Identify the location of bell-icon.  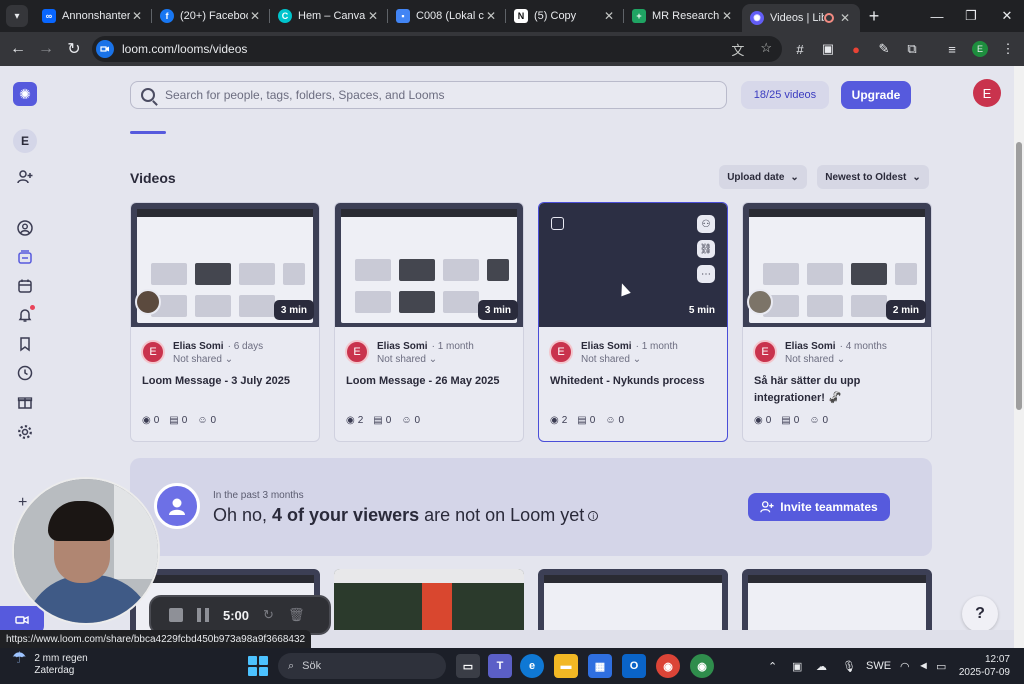
(25, 315).